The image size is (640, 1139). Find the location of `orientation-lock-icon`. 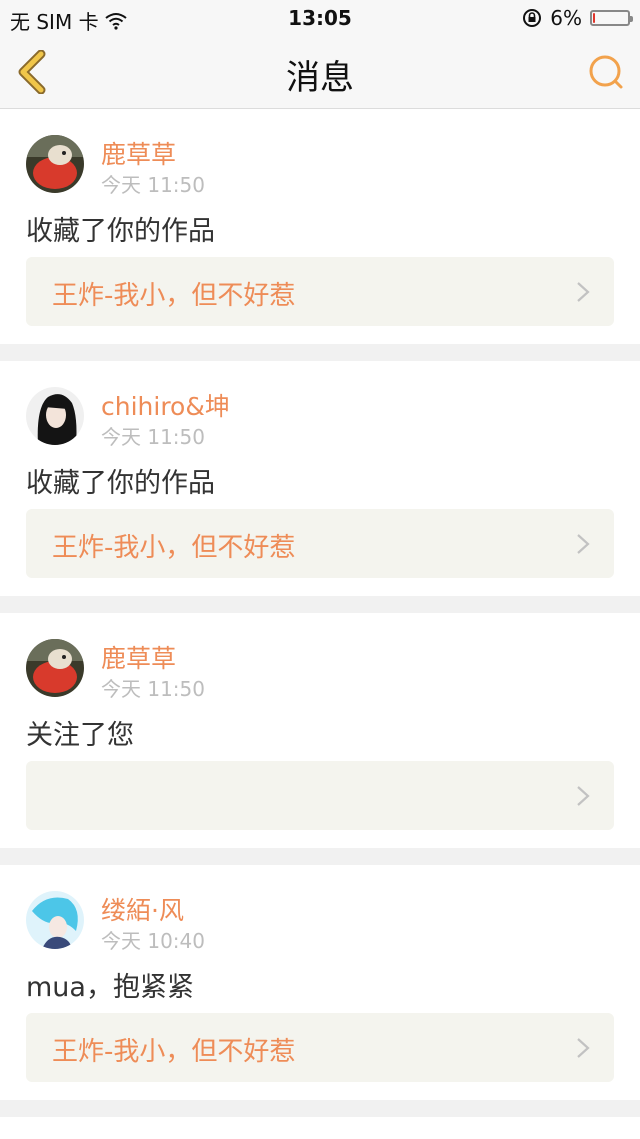

orientation-lock-icon is located at coordinates (532, 18).